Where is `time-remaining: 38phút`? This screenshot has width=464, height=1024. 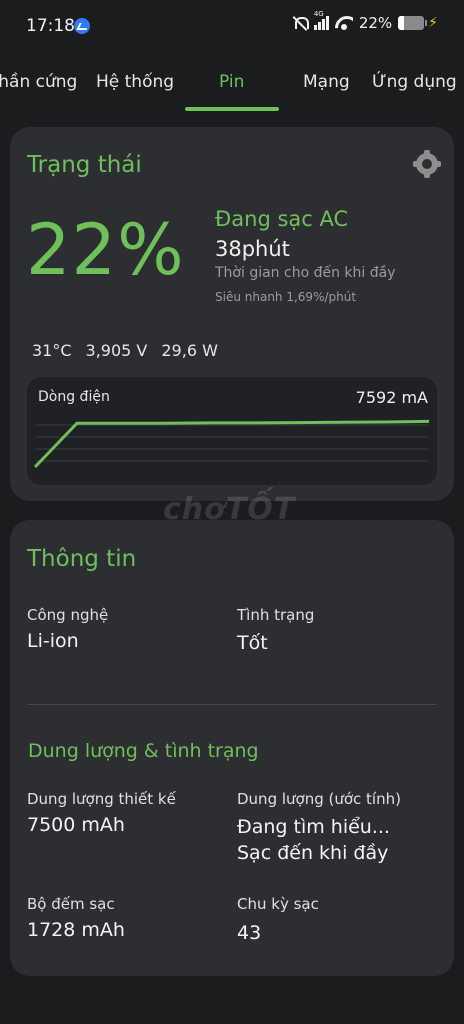
time-remaining: 38phút is located at coordinates (252, 249).